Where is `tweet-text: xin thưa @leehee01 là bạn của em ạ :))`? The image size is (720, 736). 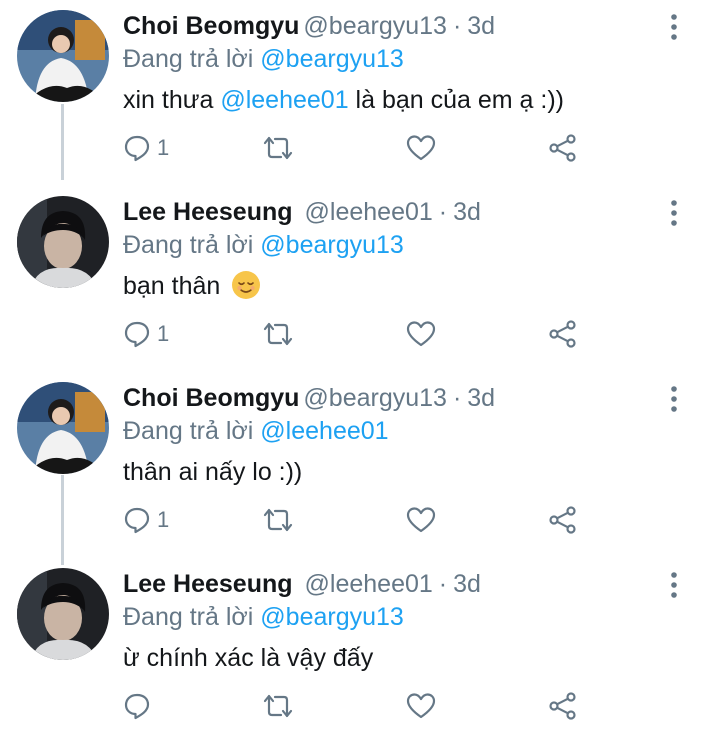
tweet-text: xin thưa @leehee01 là bạn của em ạ :)) is located at coordinates (343, 100).